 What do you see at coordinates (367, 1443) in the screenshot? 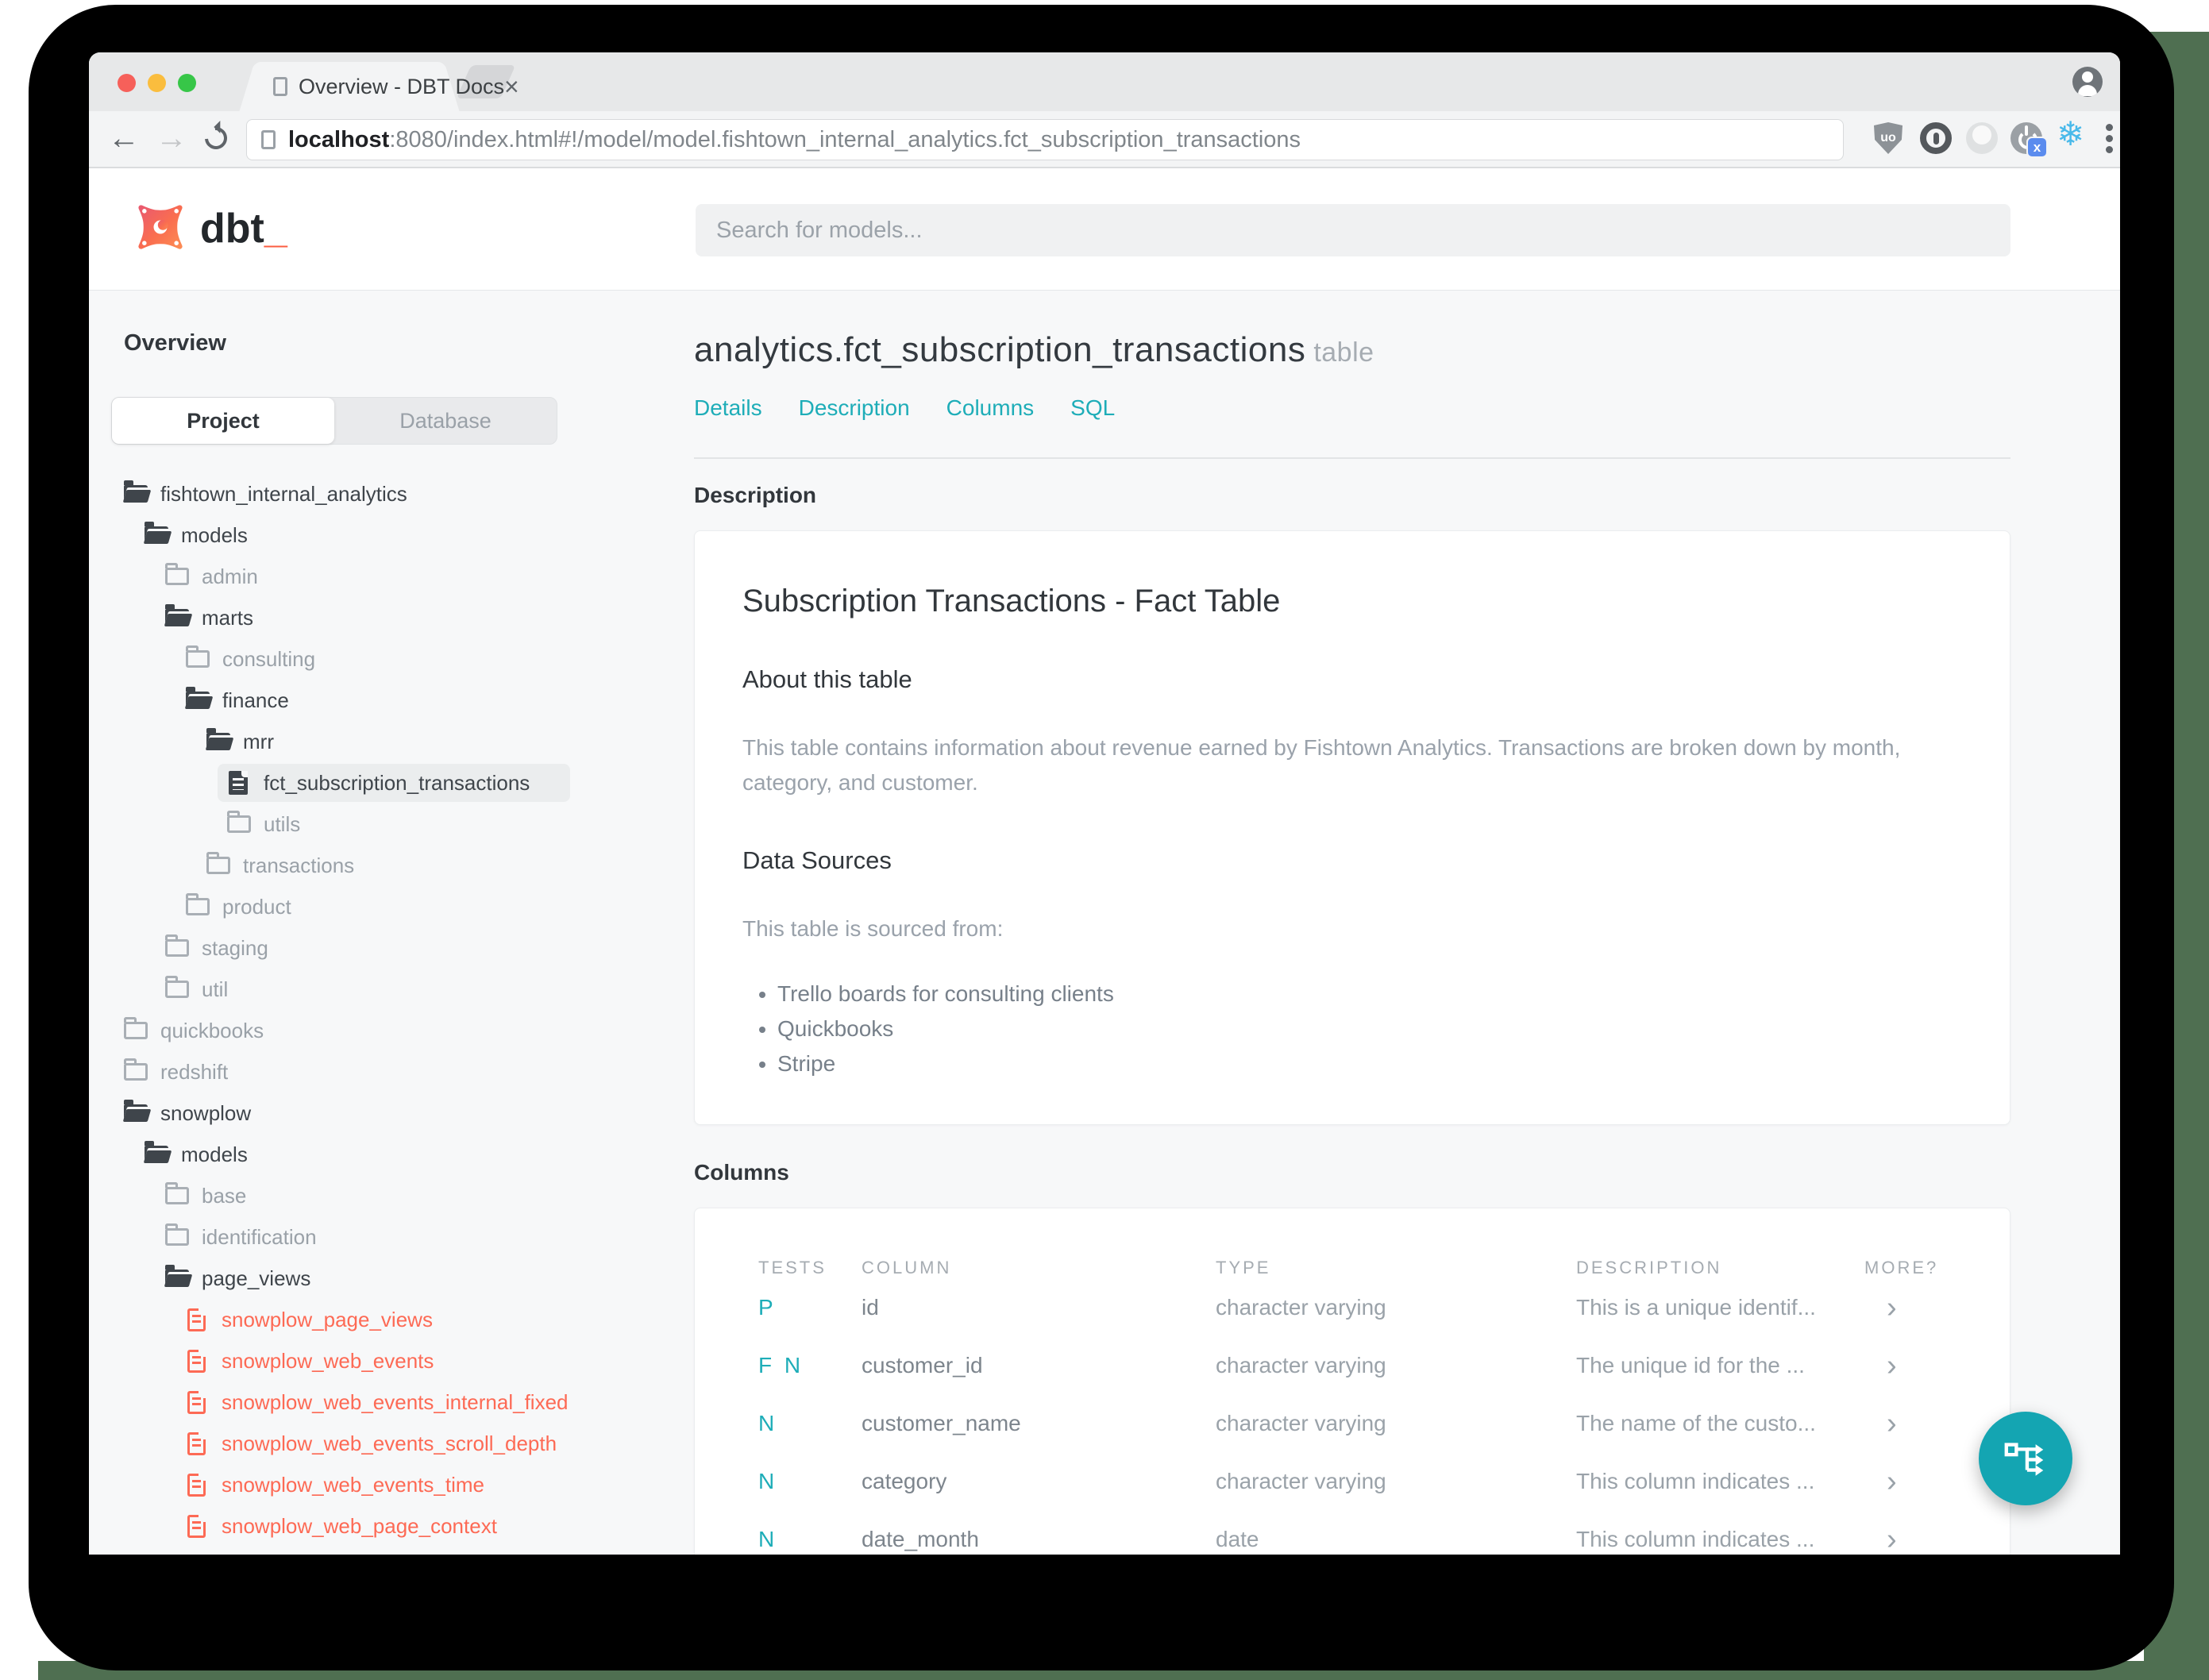
I see `tree-item: snowplow_web_events_scroll_depth` at bounding box center [367, 1443].